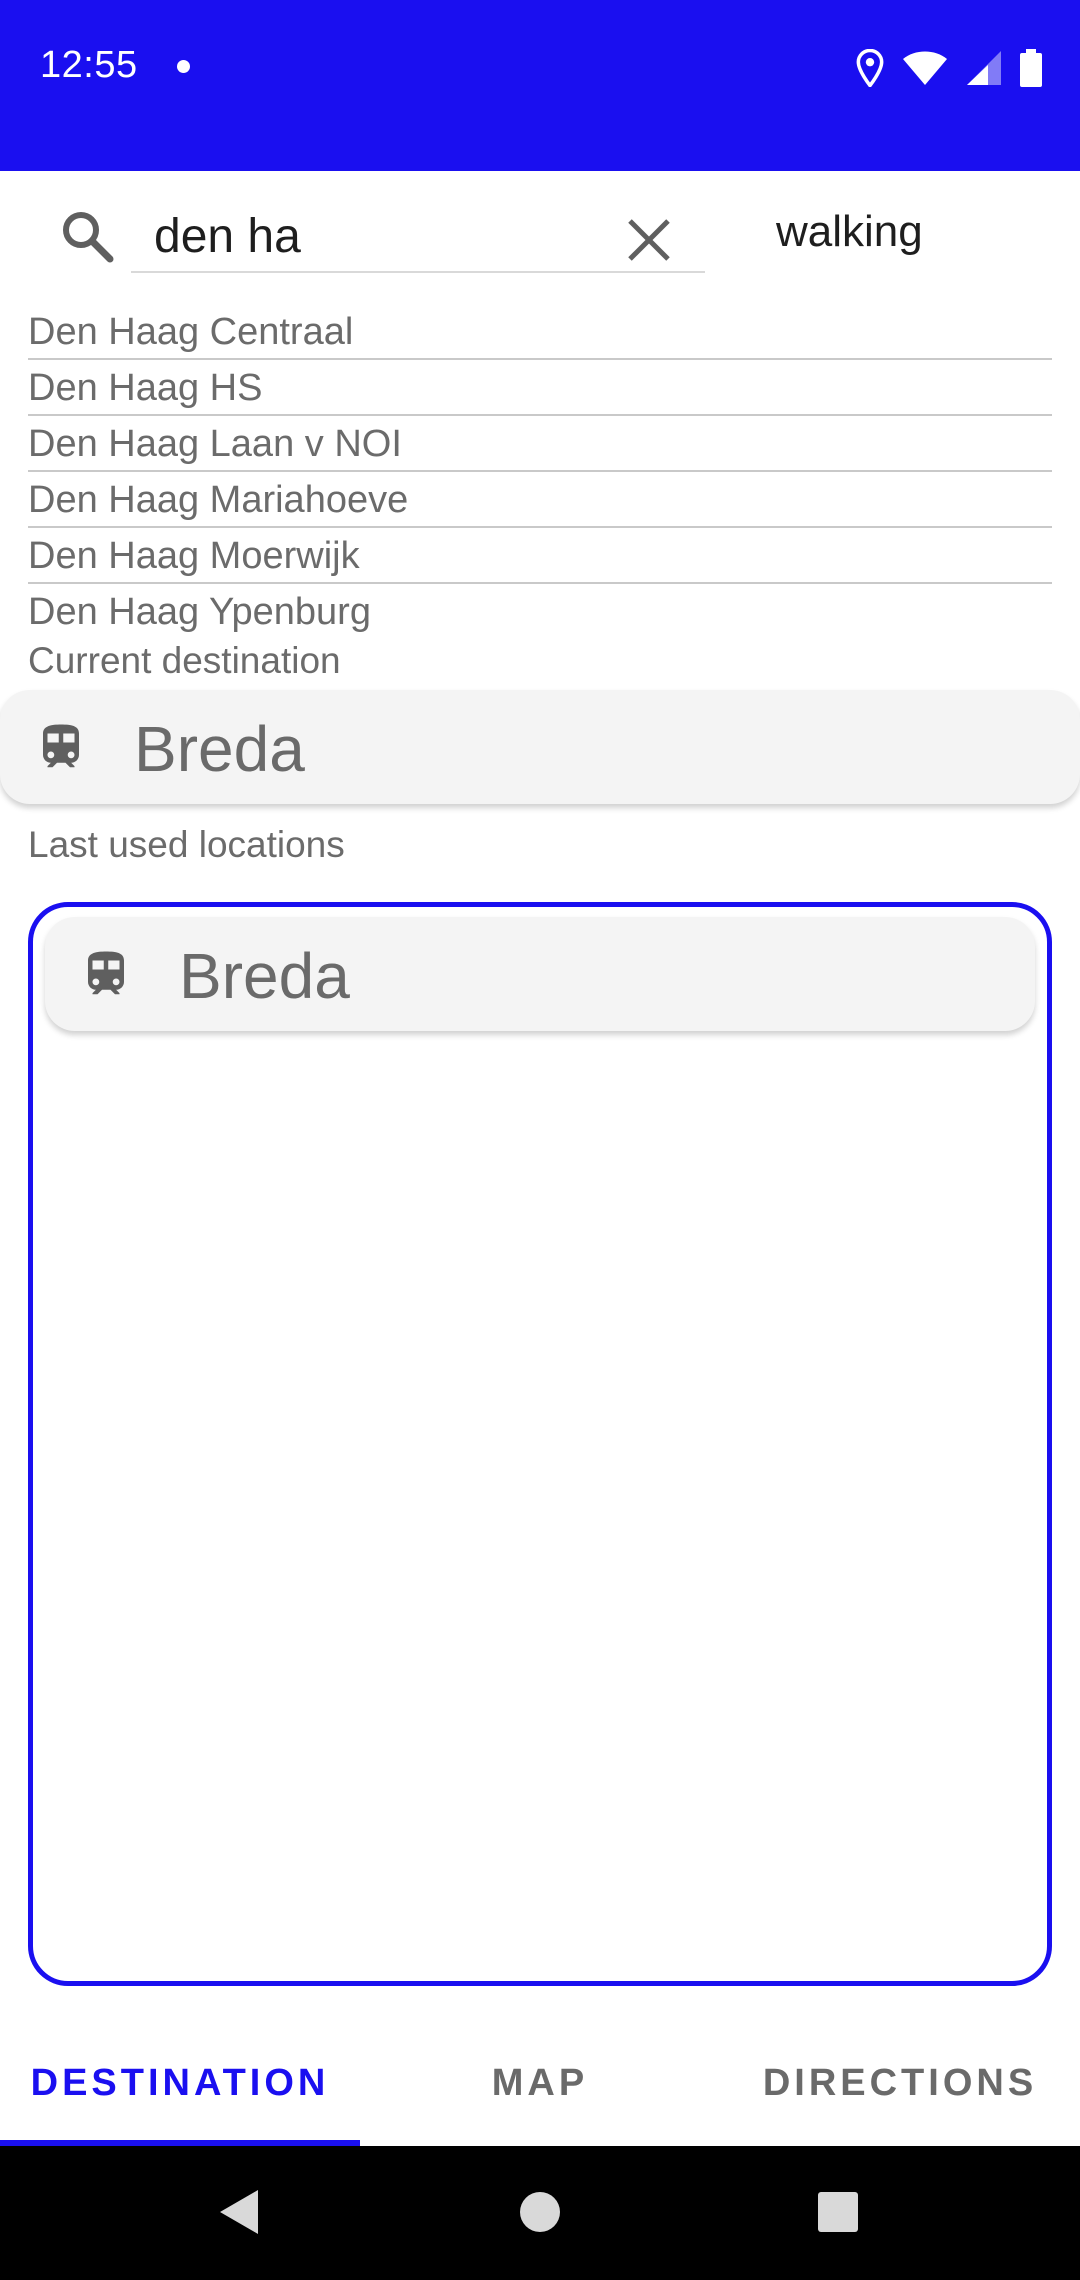  What do you see at coordinates (984, 68) in the screenshot?
I see `cellular-signal-icon` at bounding box center [984, 68].